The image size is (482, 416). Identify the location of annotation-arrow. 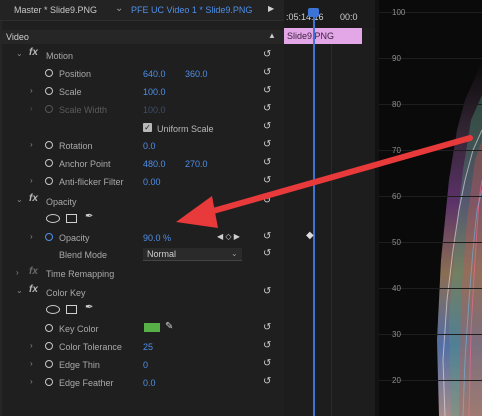
(324, 181).